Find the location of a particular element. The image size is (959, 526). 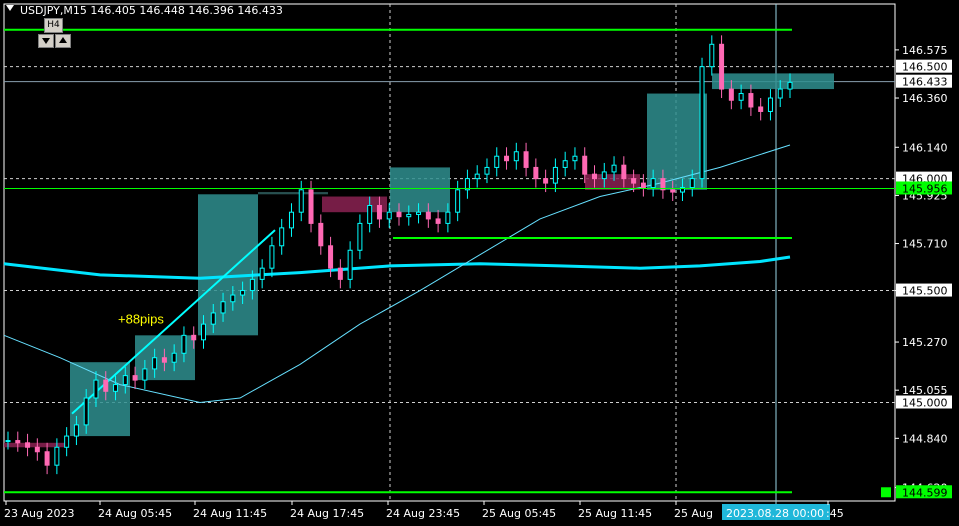

time-label-0: 23 Aug 2023 is located at coordinates (39, 513).